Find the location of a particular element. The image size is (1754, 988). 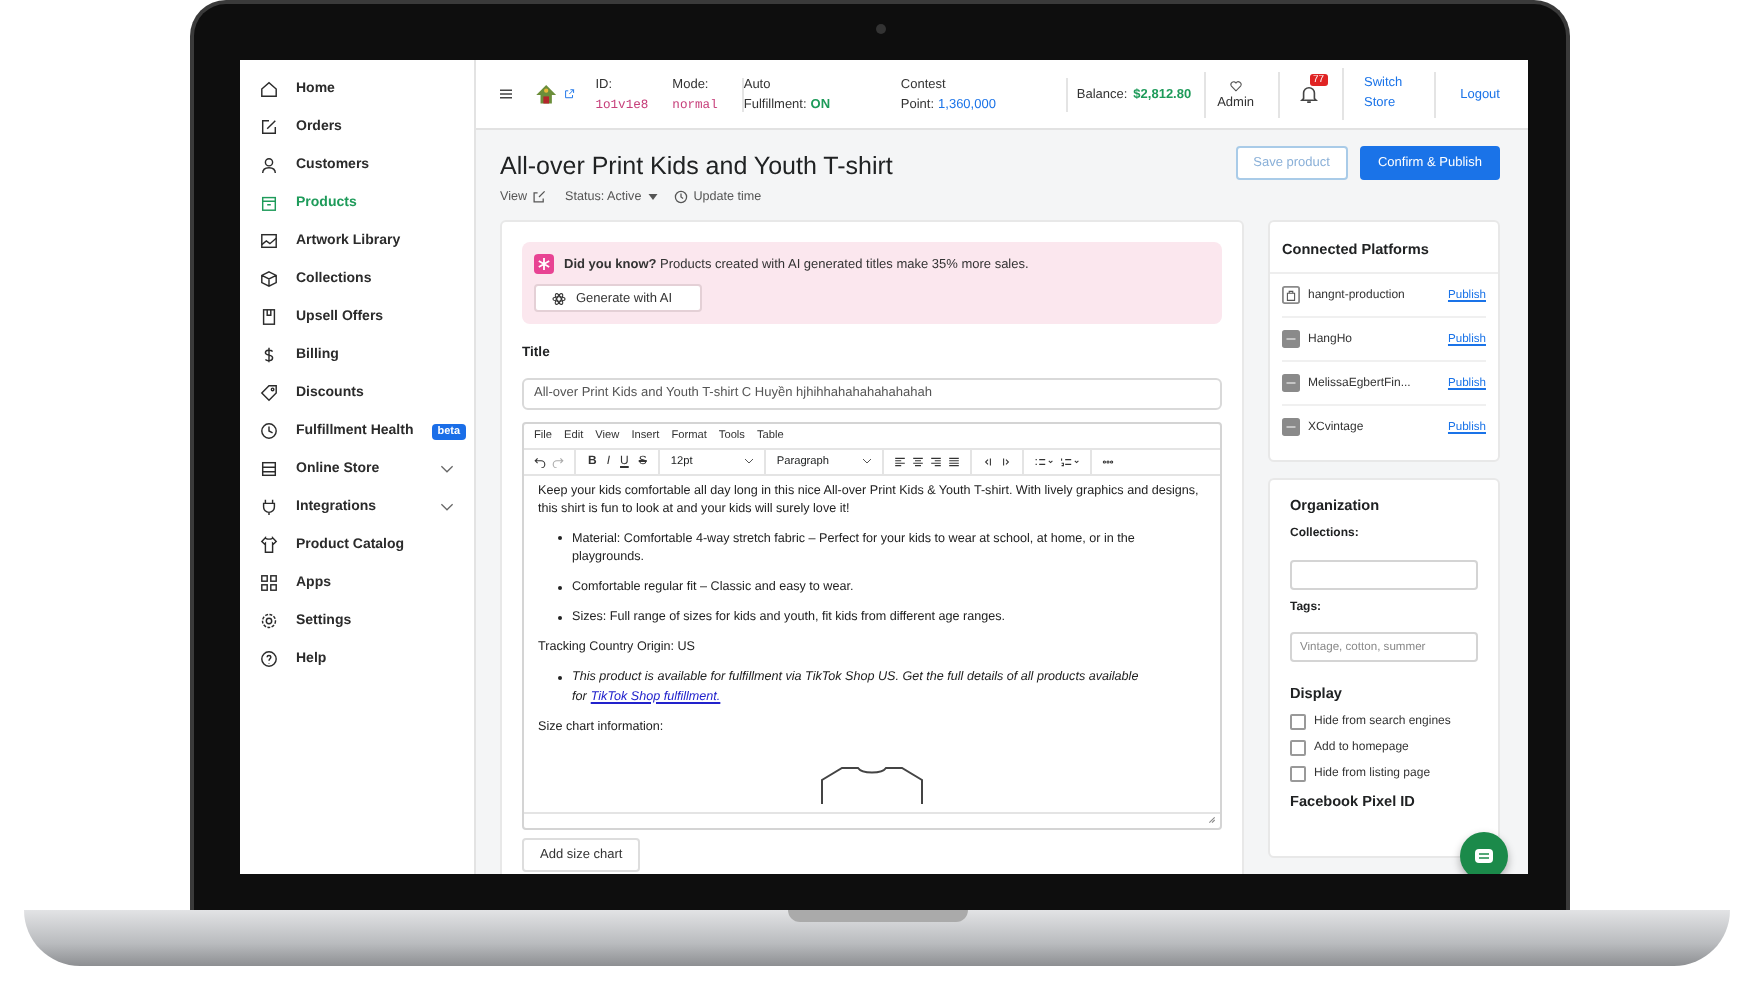

bell-icon is located at coordinates (1309, 94).